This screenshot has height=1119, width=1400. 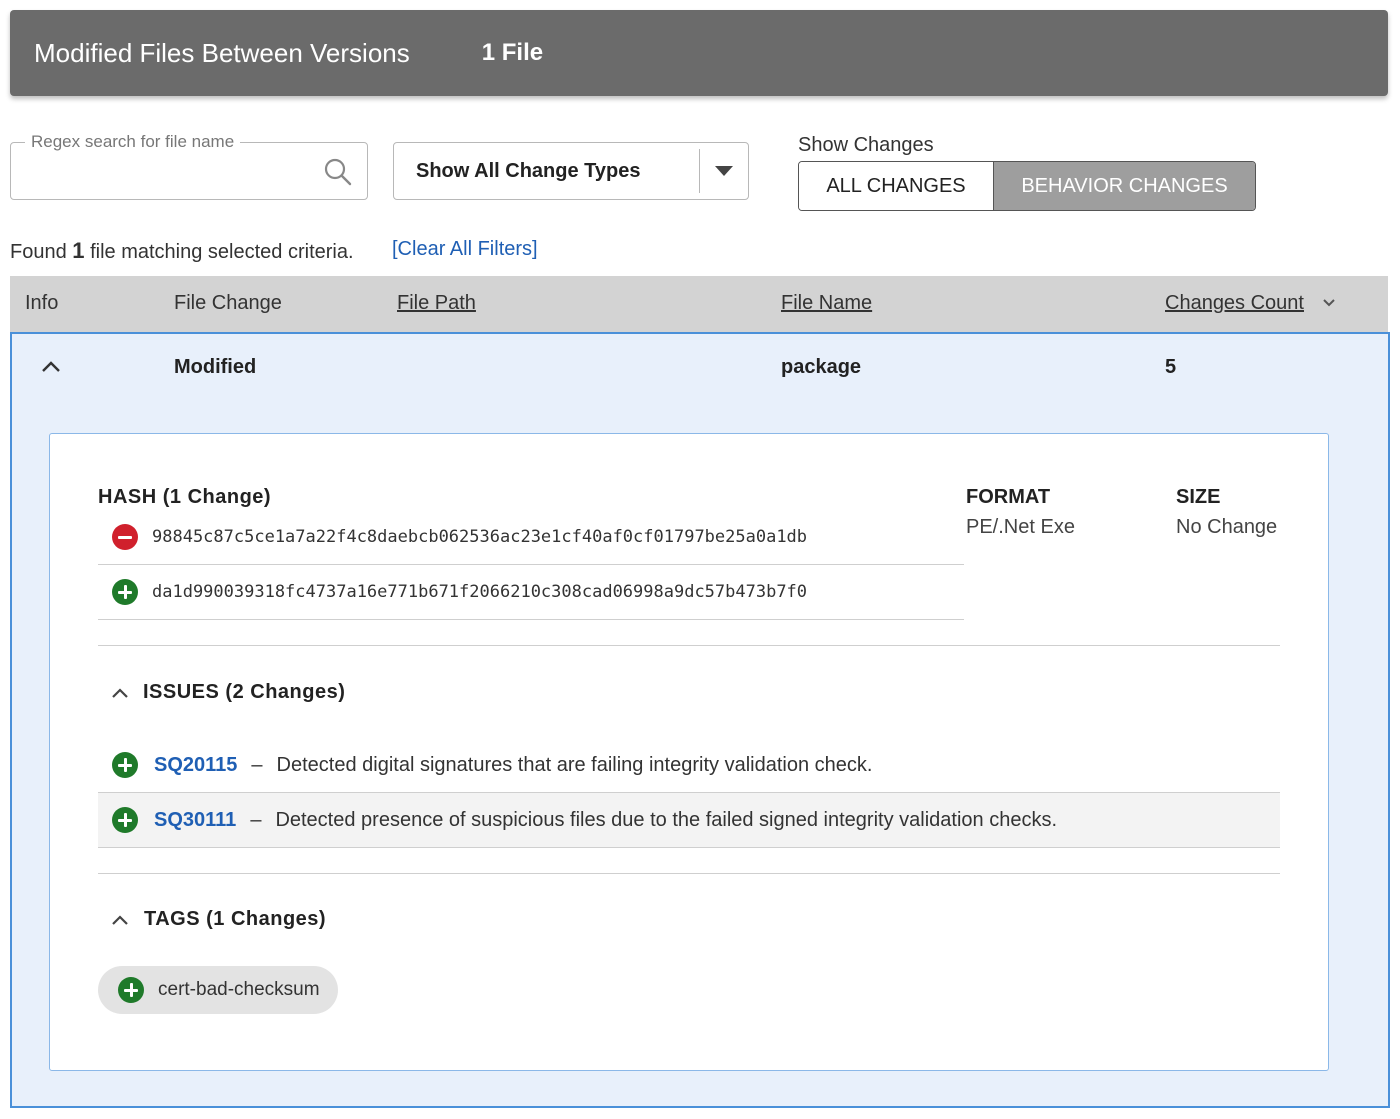 I want to click on page-title: Modified Files Between Versions, so click(x=222, y=52).